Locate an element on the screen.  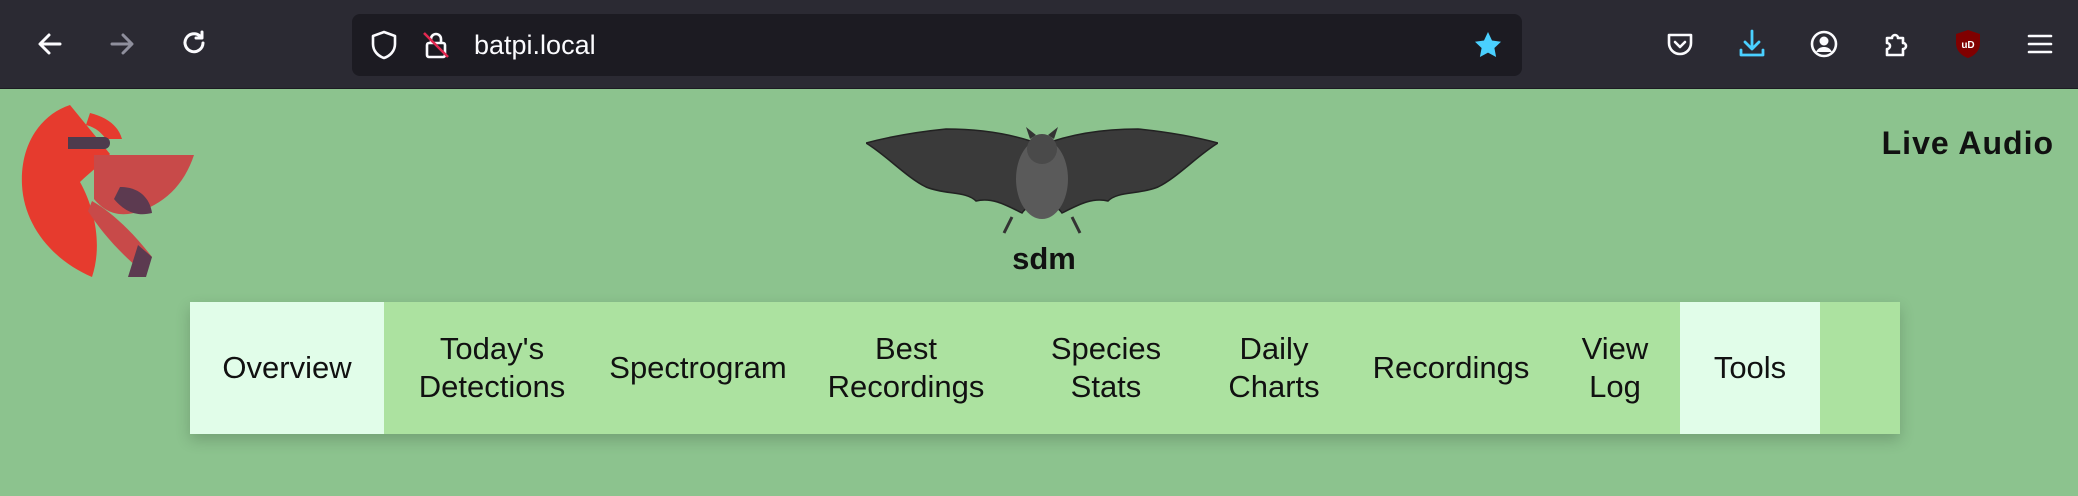
star-icon is located at coordinates (1488, 45).